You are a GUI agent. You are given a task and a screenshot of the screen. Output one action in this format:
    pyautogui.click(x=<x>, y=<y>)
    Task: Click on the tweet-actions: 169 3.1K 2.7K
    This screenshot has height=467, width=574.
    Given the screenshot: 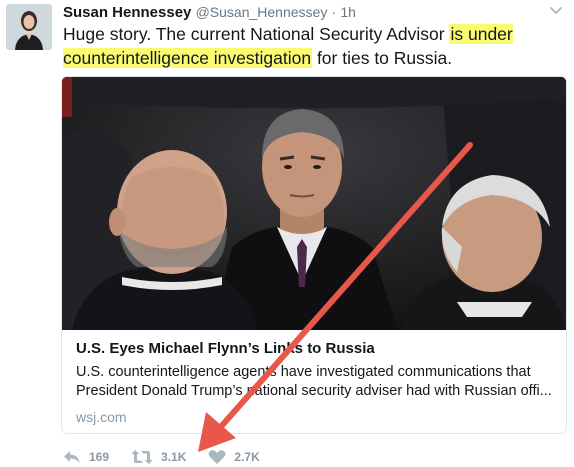 What is the action you would take?
    pyautogui.click(x=172, y=457)
    